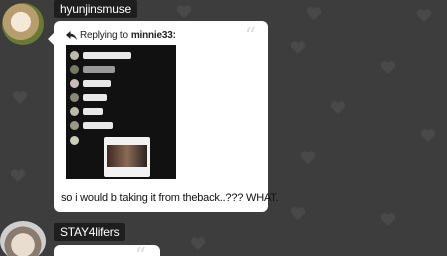 Image resolution: width=447 pixels, height=256 pixels. Describe the element at coordinates (71, 35) in the screenshot. I see `reply-arrow-icon` at that location.